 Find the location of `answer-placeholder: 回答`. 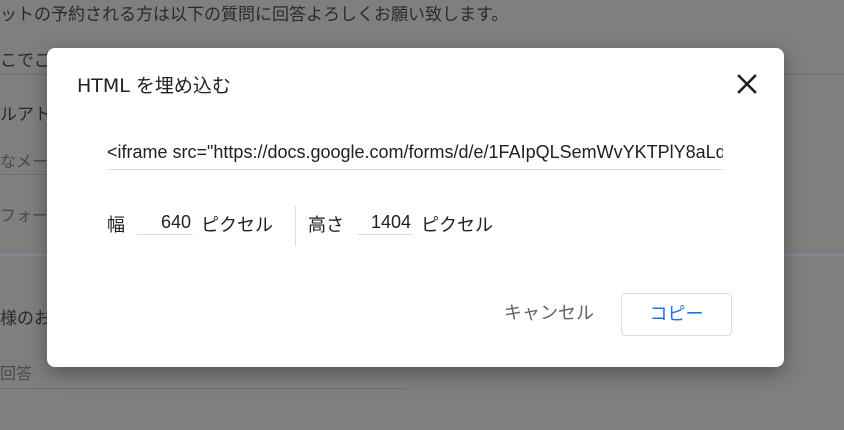

answer-placeholder: 回答 is located at coordinates (16, 373).